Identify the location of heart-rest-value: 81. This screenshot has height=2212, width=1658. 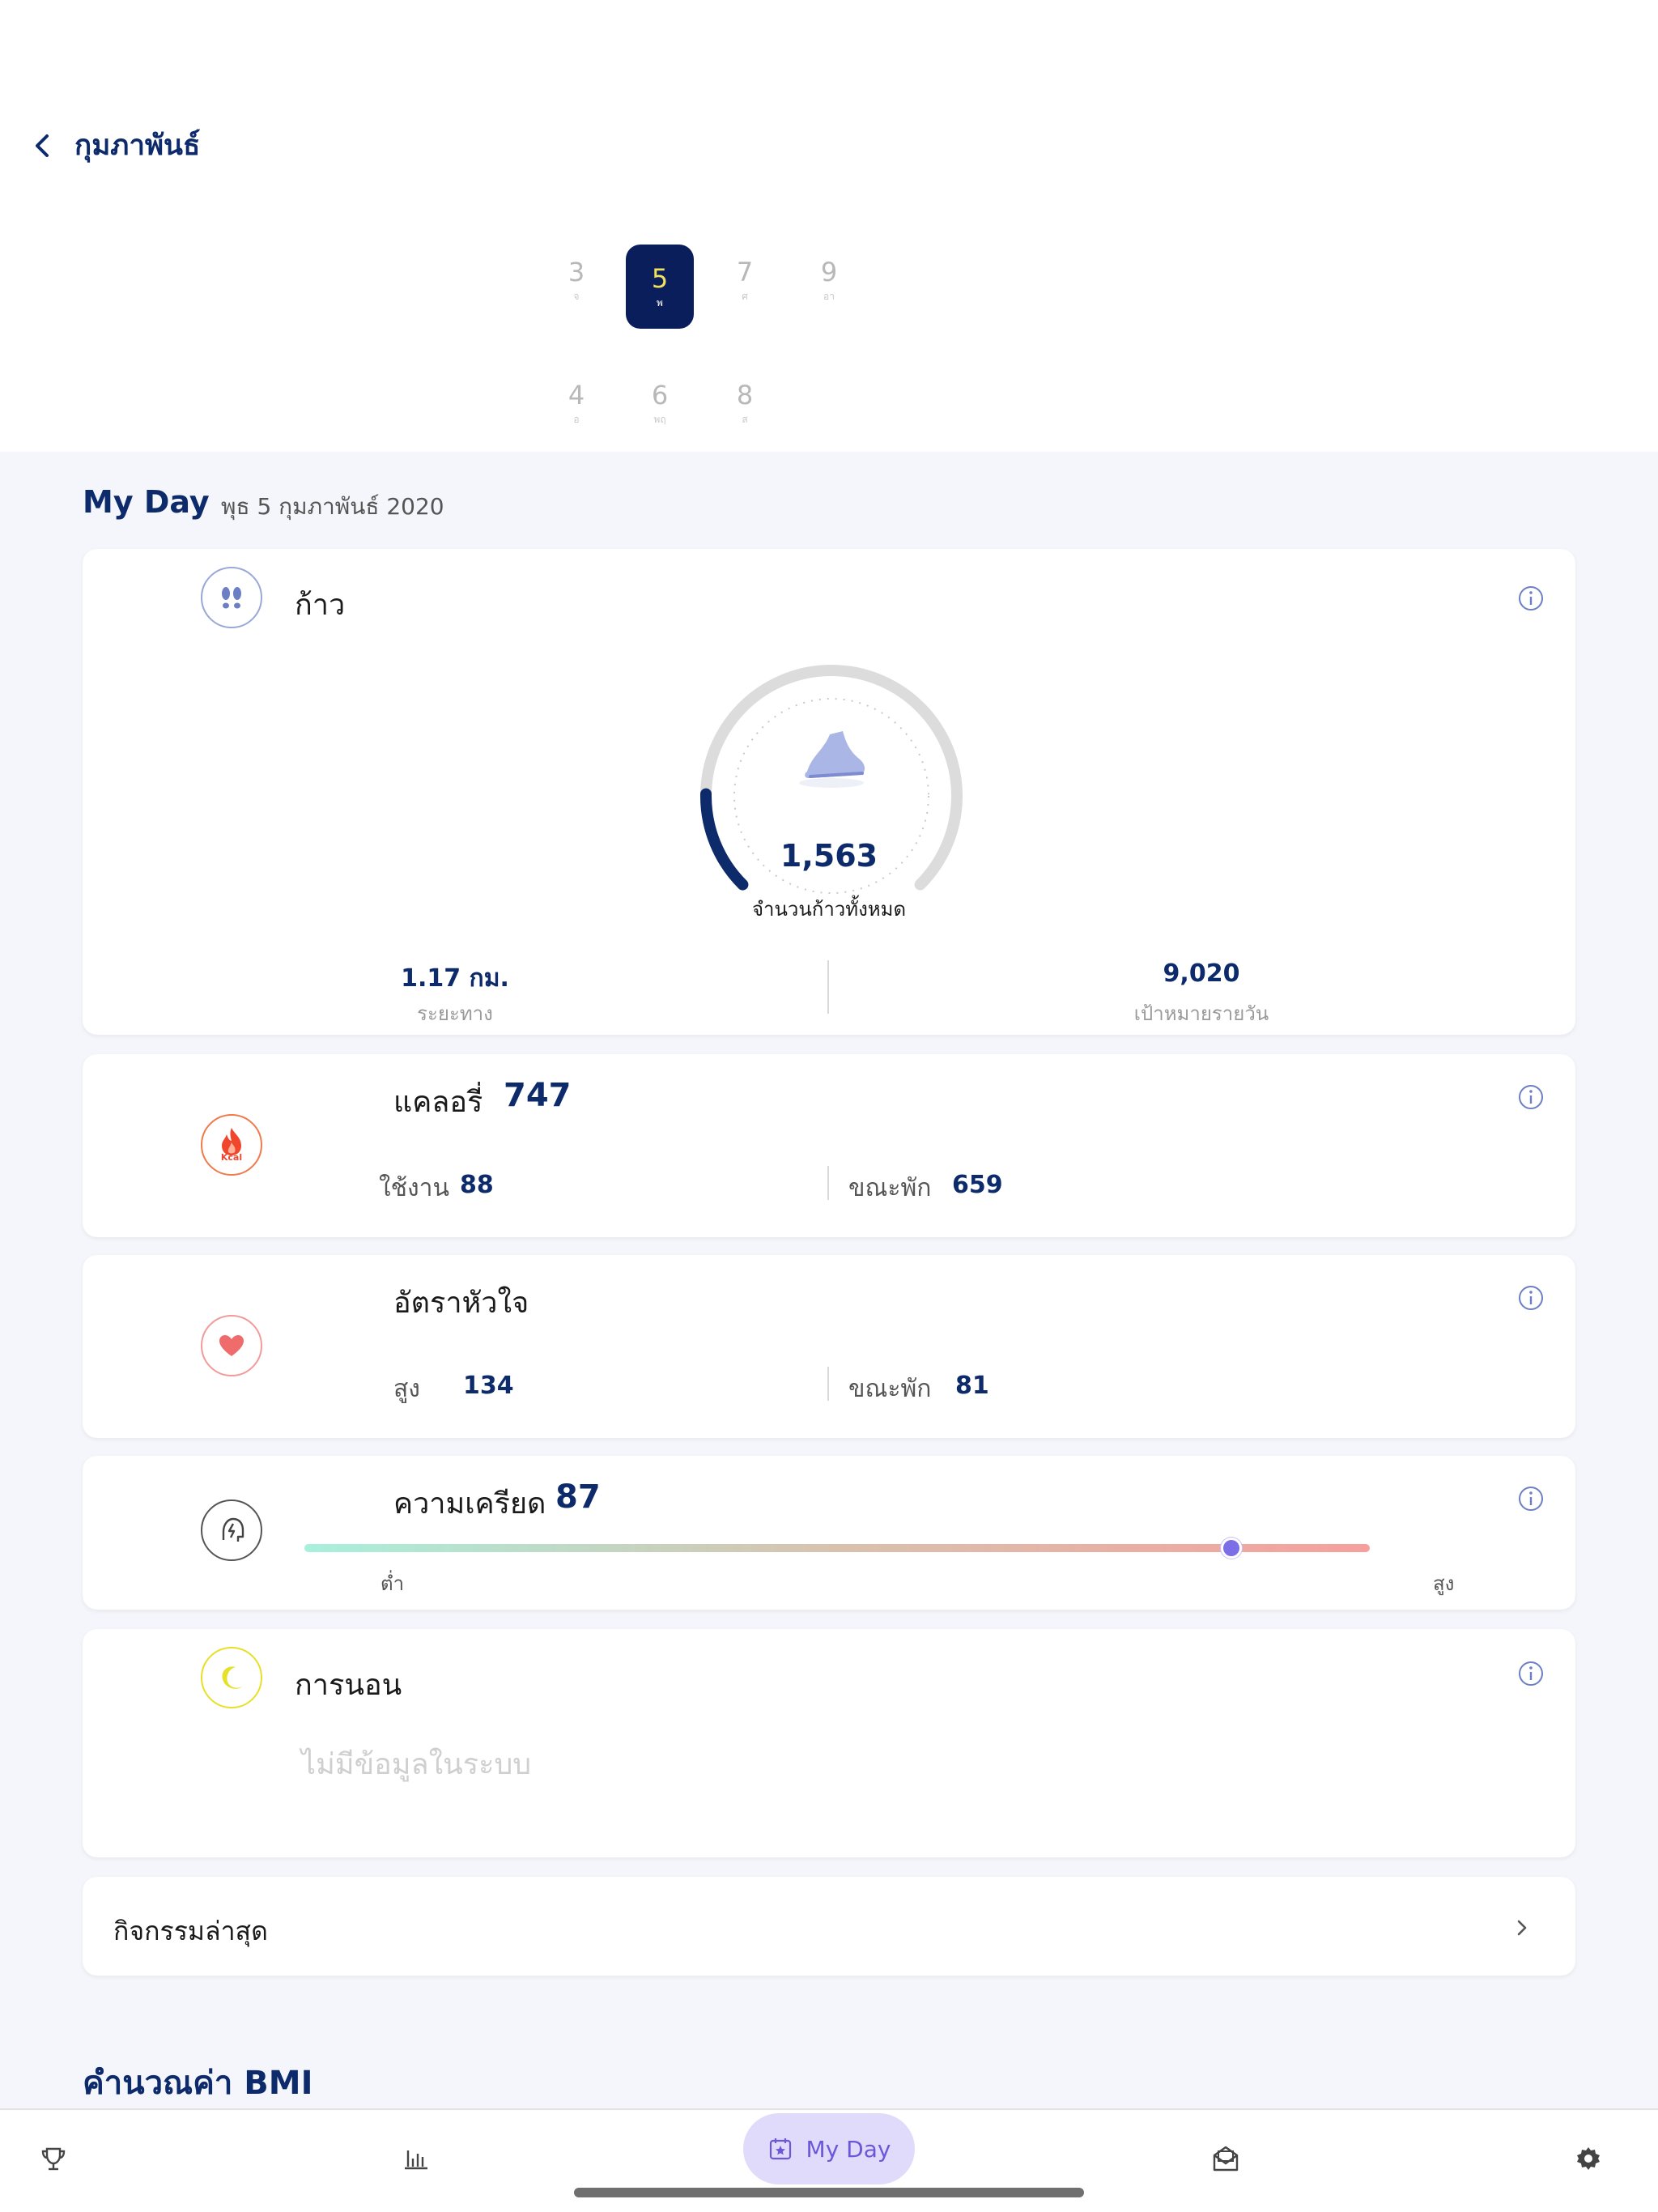
(972, 1386).